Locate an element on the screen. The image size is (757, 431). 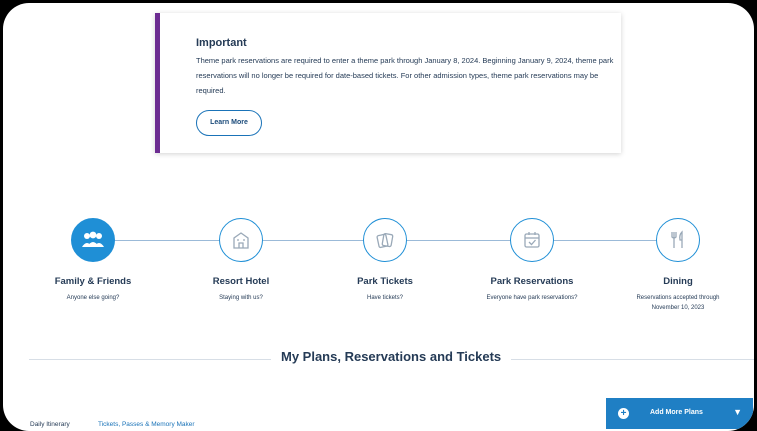
step-family-friends: Family & Friends Anyone else going? is located at coordinates (93, 260).